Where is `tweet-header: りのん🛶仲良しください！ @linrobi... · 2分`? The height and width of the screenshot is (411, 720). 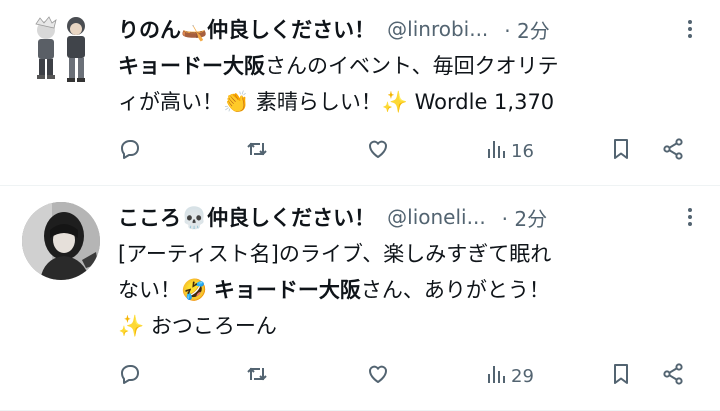
tweet-header: りのん🛶仲良しください！ @linrobi... · 2分 is located at coordinates (408, 29).